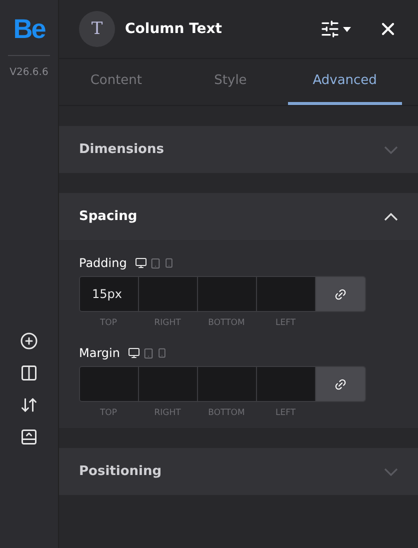 The width and height of the screenshot is (418, 548). I want to click on caret-icon, so click(347, 29).